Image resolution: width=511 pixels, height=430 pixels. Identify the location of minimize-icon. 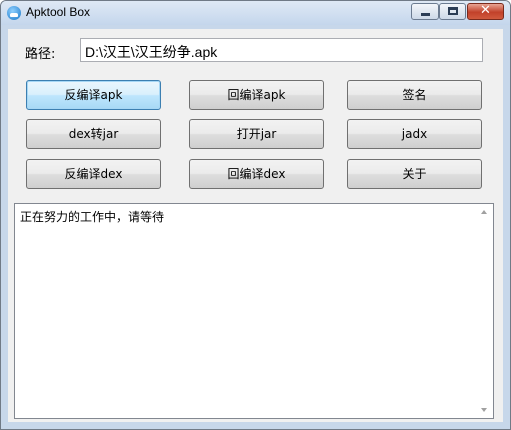
(425, 14).